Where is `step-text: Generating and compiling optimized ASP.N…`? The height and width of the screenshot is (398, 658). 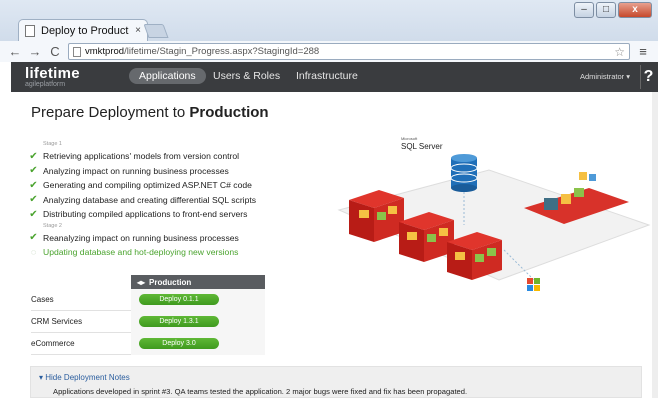
step-text: Generating and compiling optimized ASP.N… is located at coordinates (147, 185).